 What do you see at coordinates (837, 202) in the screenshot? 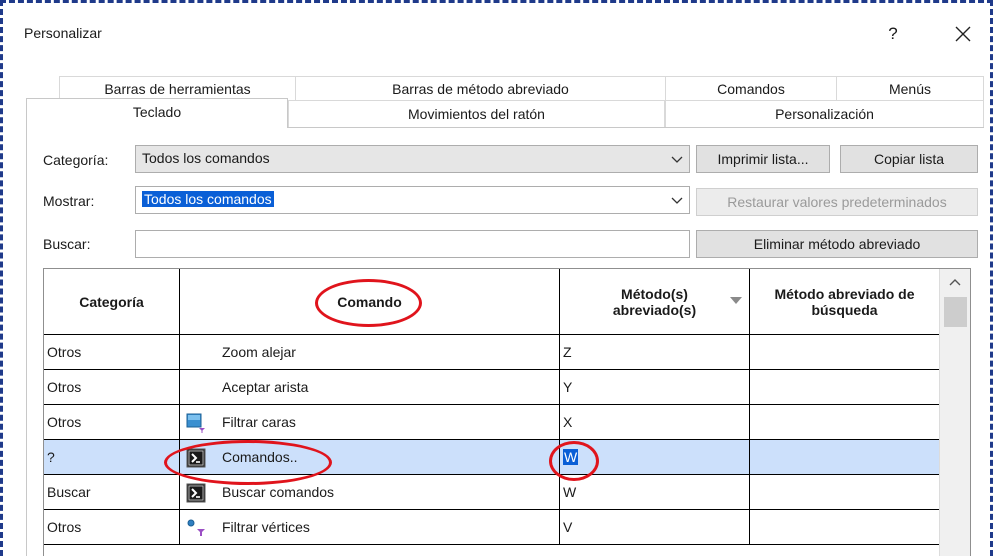
I see `restore-defaults-button: Restaurar valores predeterminados` at bounding box center [837, 202].